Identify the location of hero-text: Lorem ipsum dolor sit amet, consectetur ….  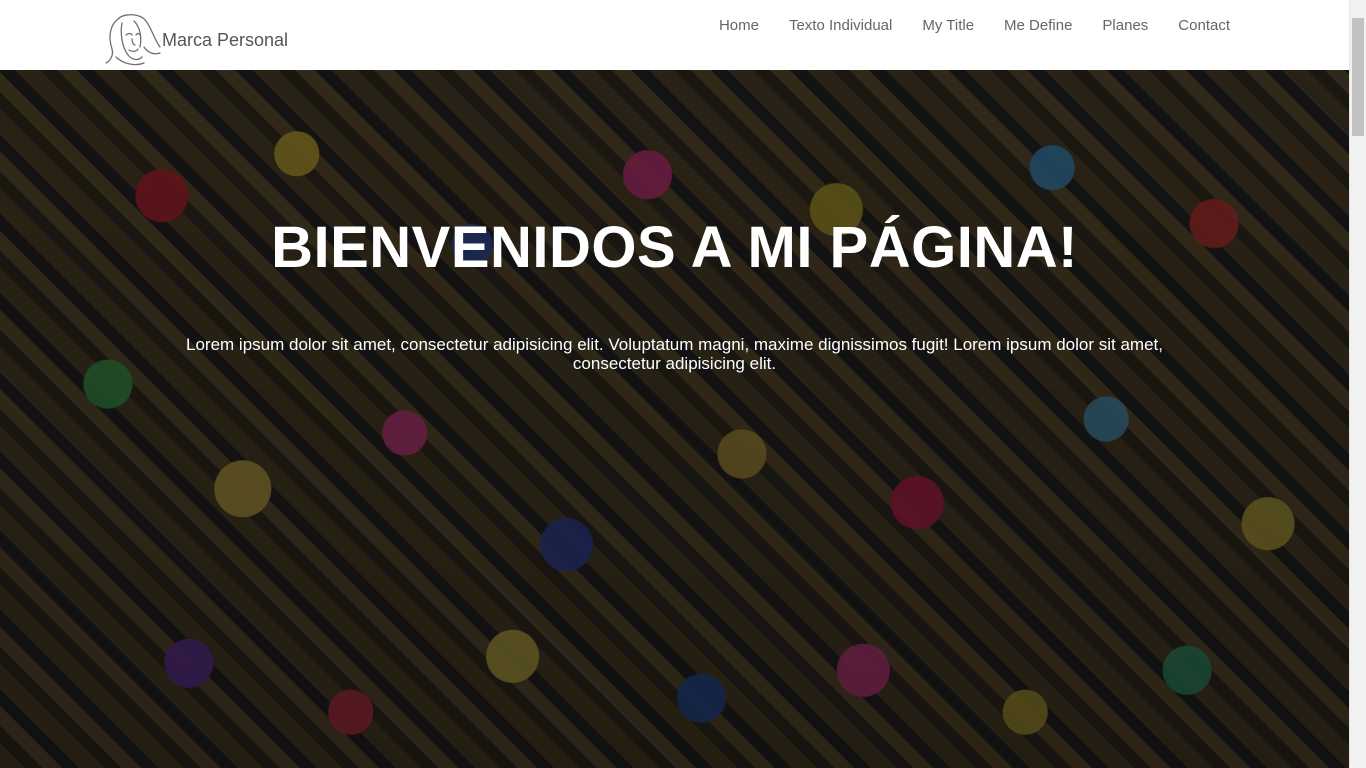
(674, 354).